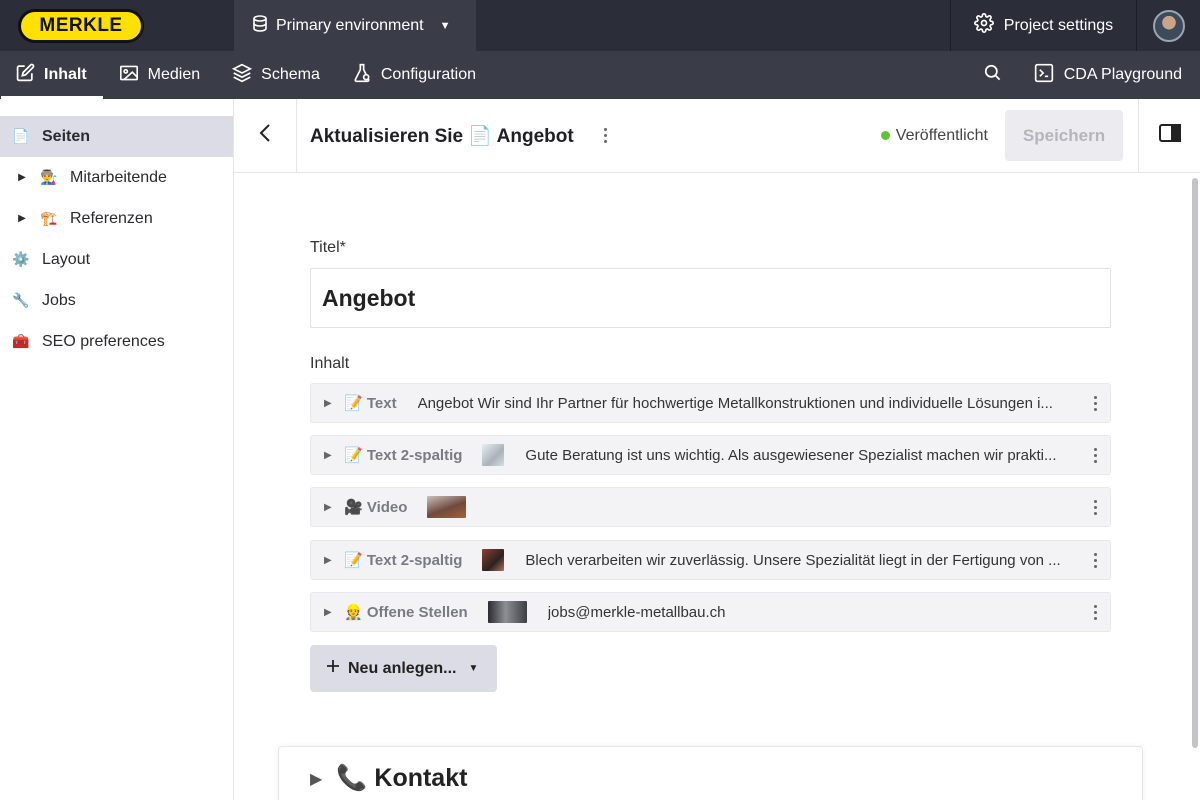 Image resolution: width=1200 pixels, height=800 pixels. I want to click on fieldset-title: 📞 Kontakt, so click(402, 778).